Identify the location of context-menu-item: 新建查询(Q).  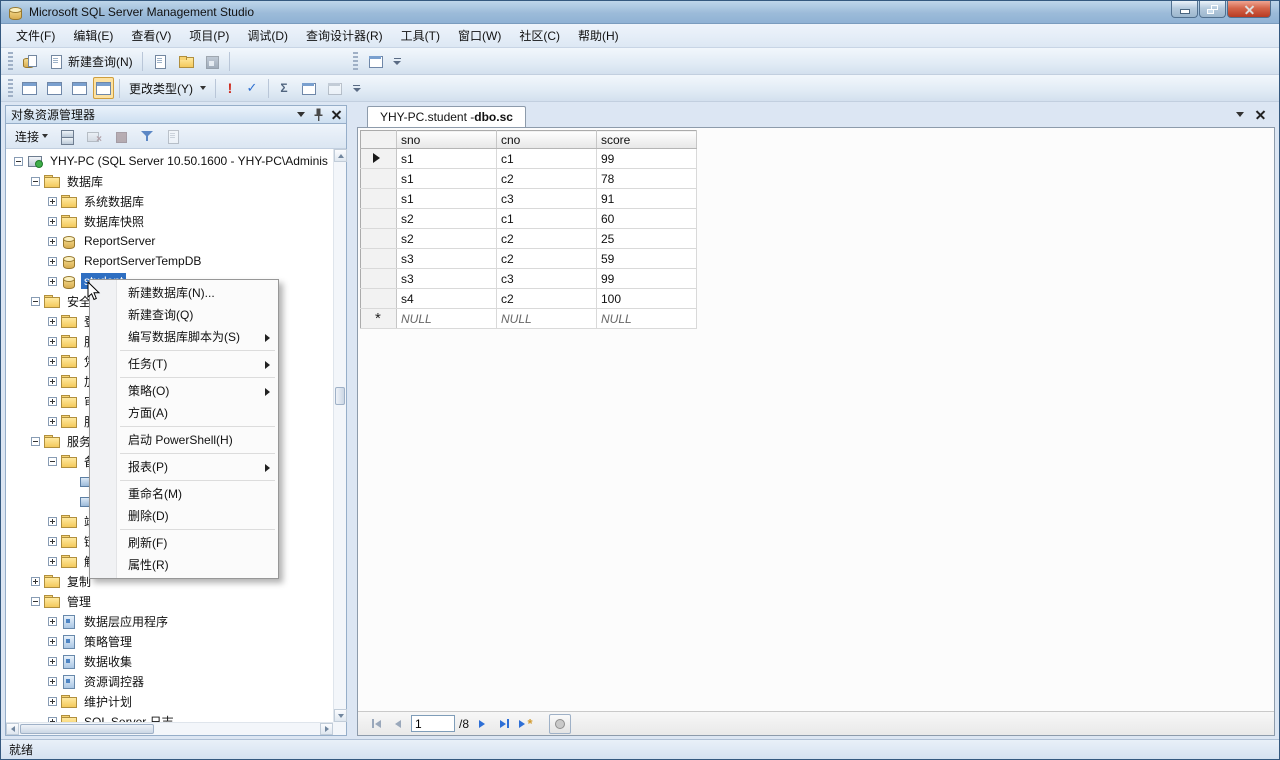
(184, 315).